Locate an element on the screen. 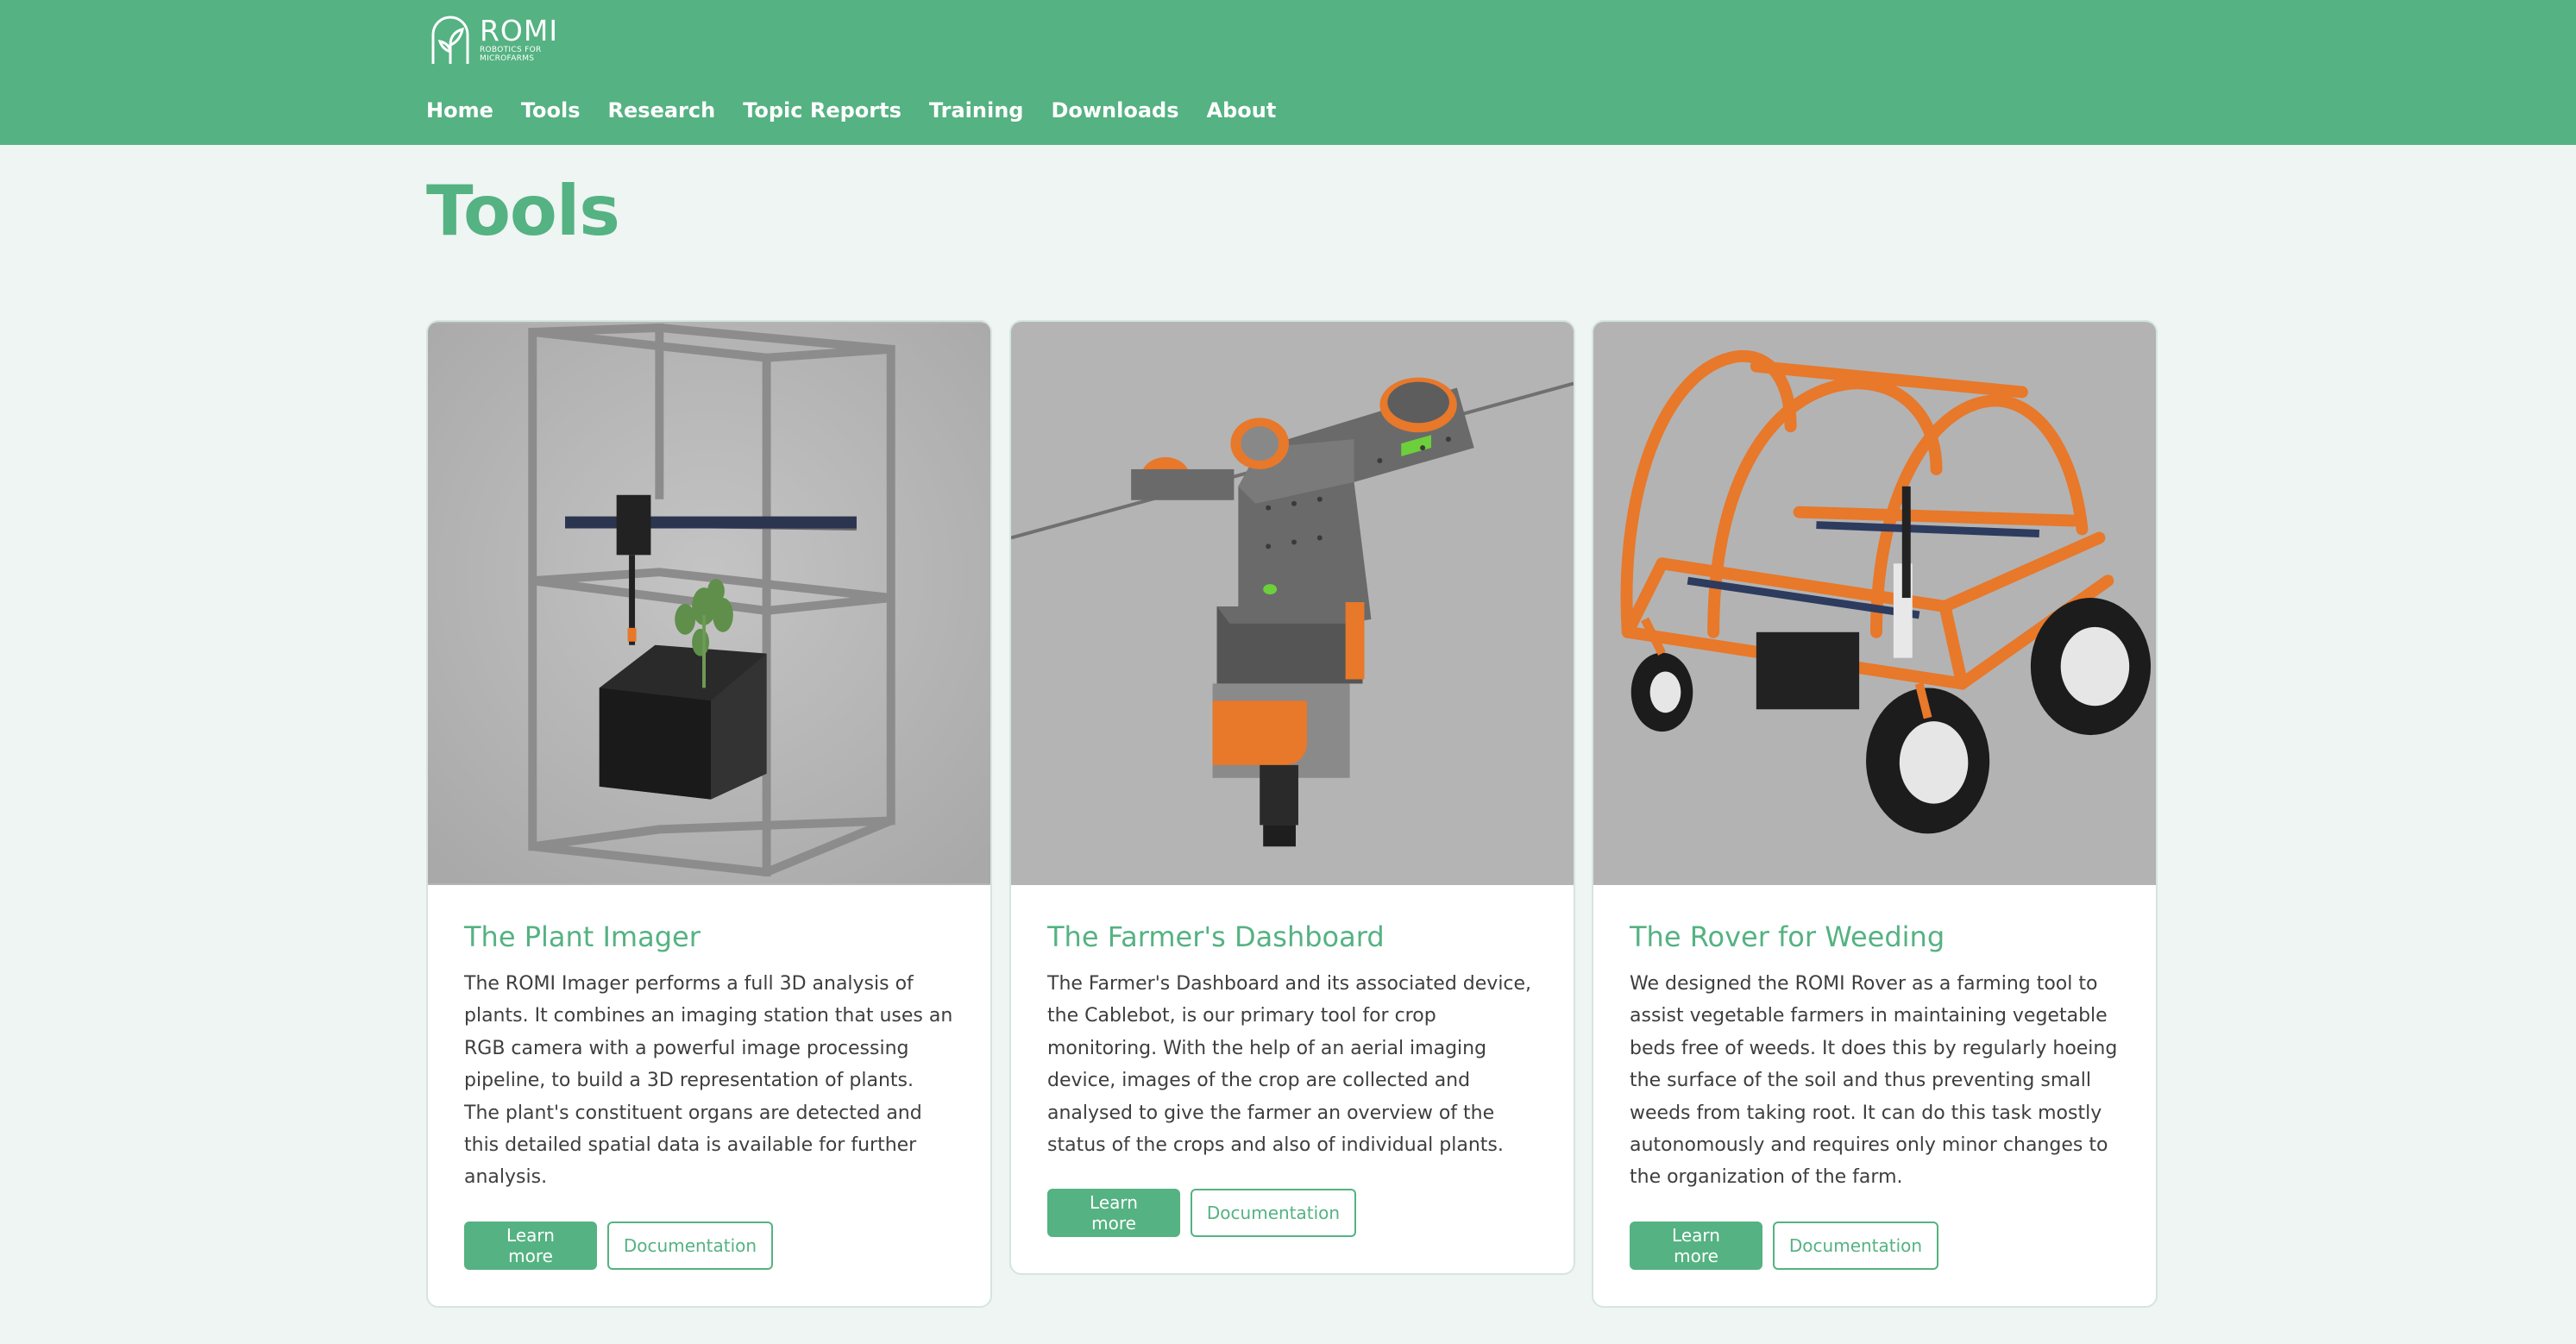 This screenshot has width=2576, height=1344. card-title: The Rover for Weeding is located at coordinates (1875, 937).